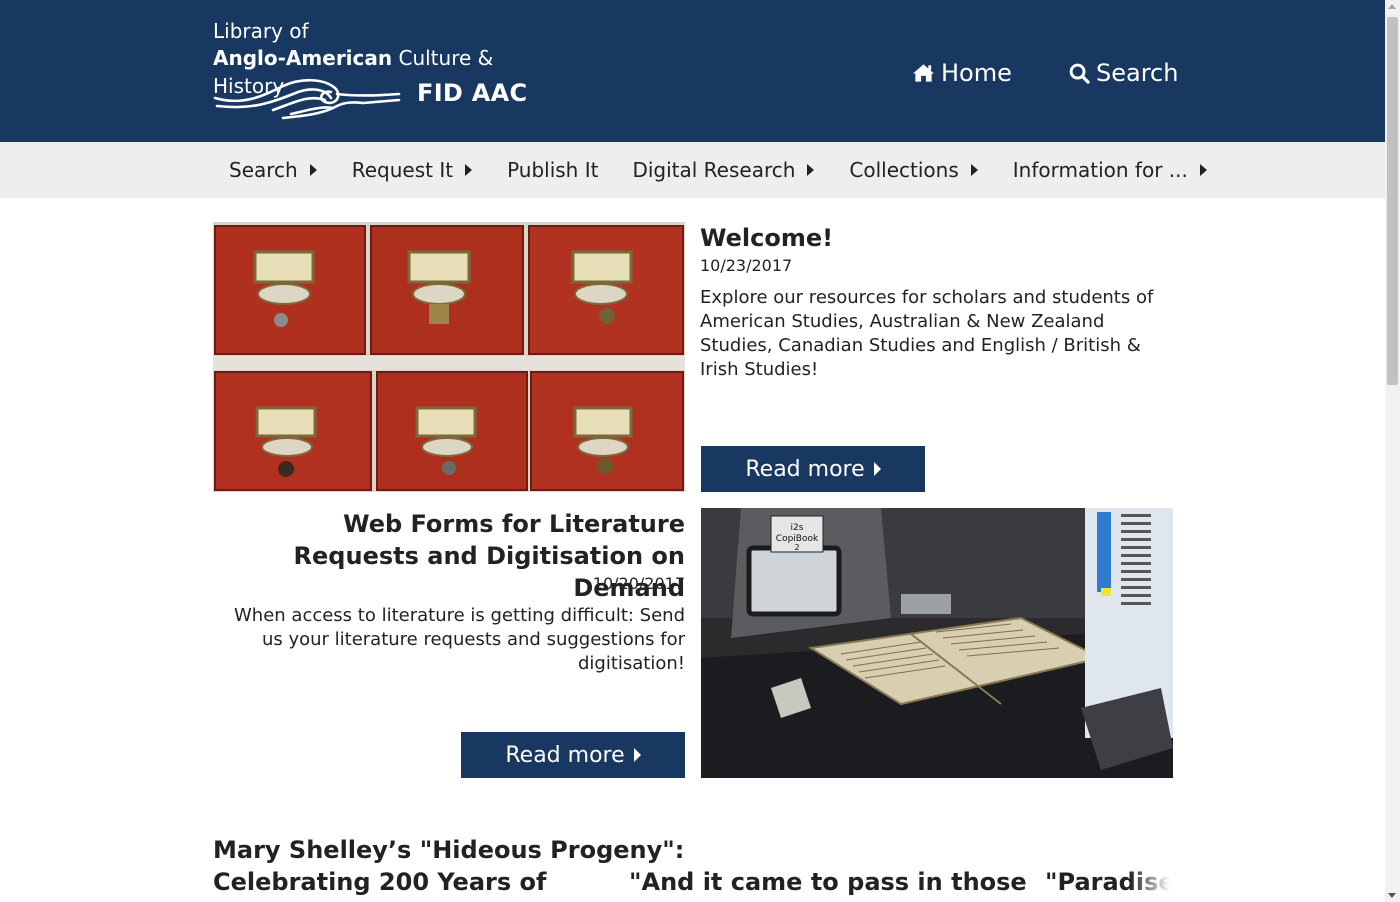 The width and height of the screenshot is (1400, 902). I want to click on nav-home-label: Home, so click(976, 73).